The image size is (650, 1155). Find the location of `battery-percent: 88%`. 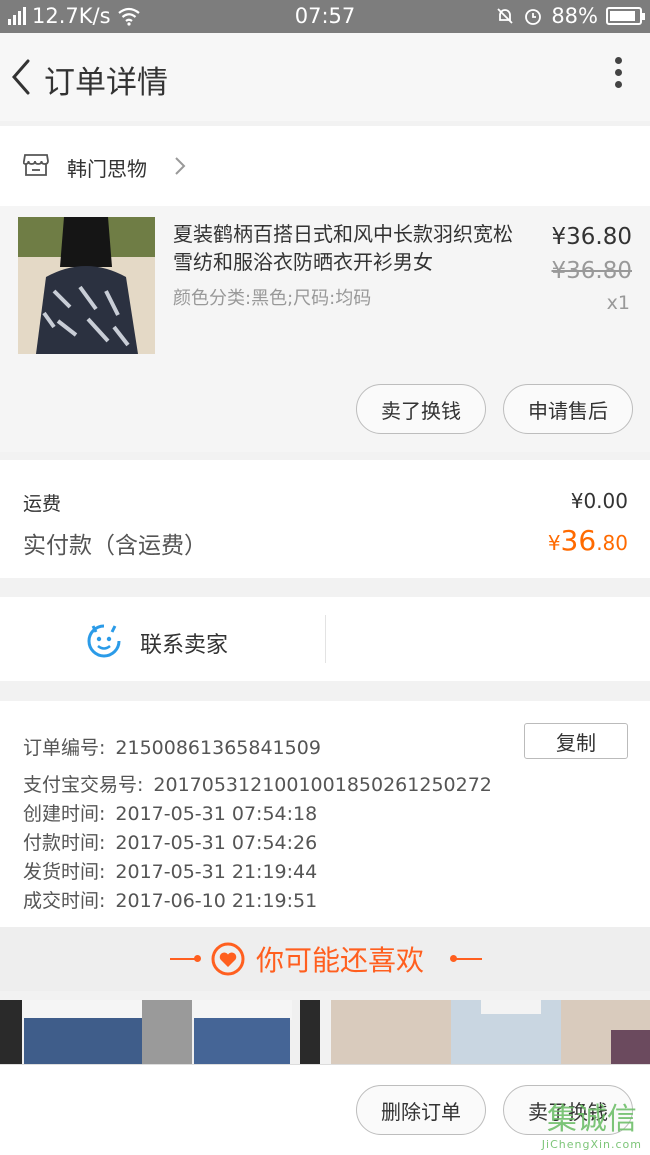

battery-percent: 88% is located at coordinates (574, 16).